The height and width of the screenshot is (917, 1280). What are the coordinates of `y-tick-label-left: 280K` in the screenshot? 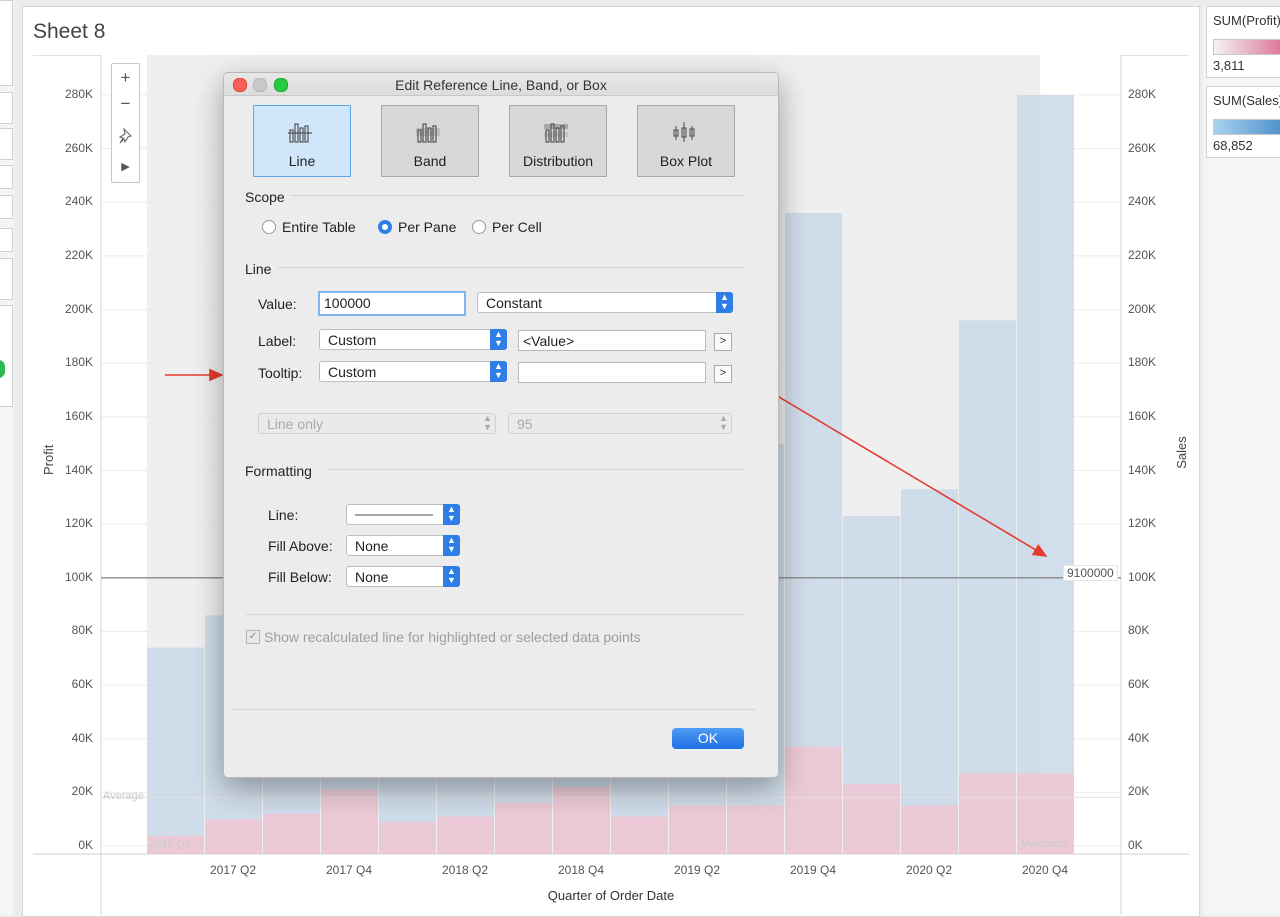 It's located at (78, 94).